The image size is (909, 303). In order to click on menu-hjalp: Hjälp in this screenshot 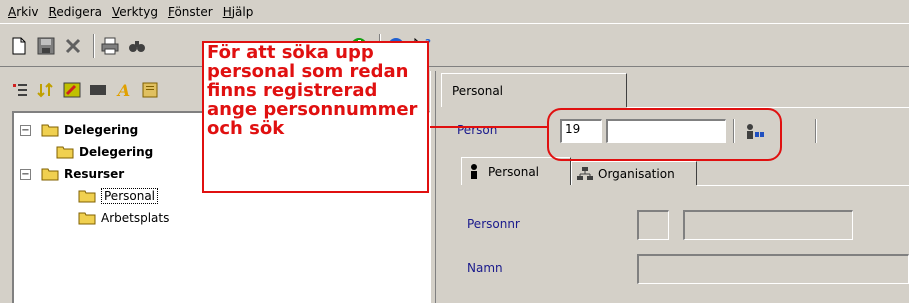, I will do `click(238, 12)`.